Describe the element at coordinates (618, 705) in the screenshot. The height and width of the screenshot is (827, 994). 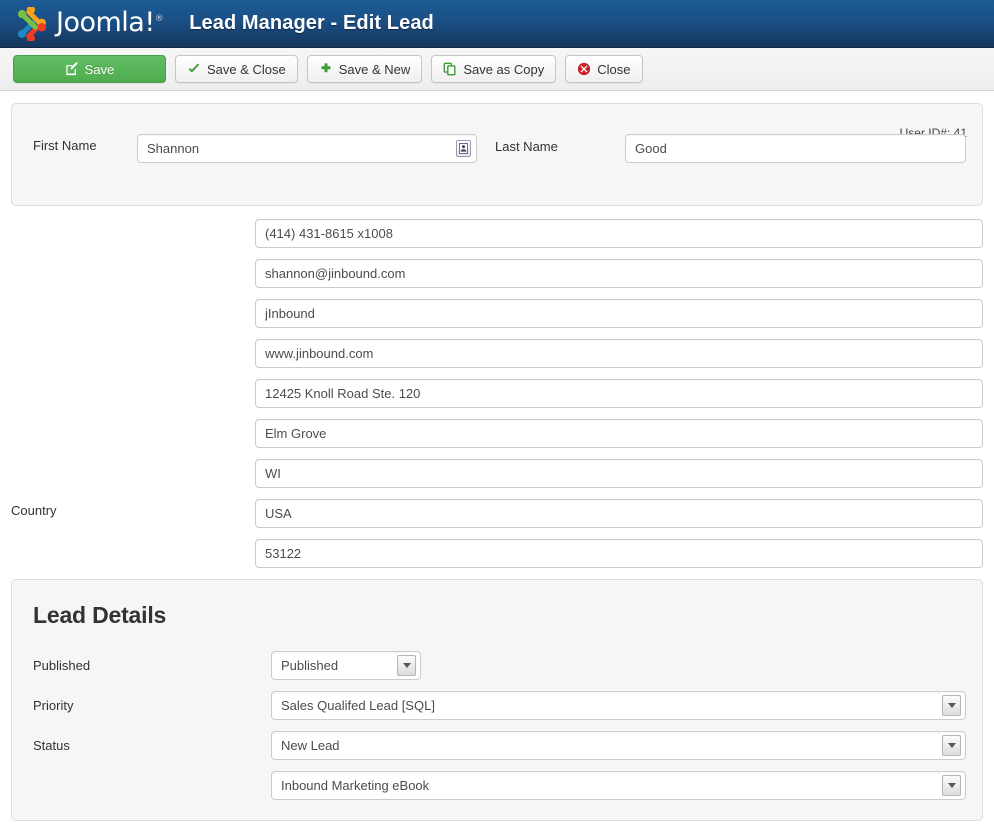
I see `priority-select: Sales Qualifed Lead [SQL]` at that location.